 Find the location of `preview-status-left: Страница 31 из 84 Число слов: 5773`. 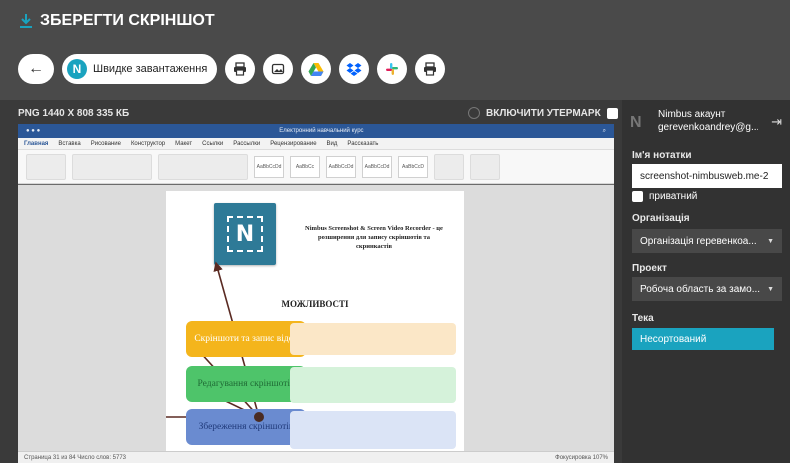

preview-status-left: Страница 31 из 84 Число слов: 5773 is located at coordinates (75, 457).